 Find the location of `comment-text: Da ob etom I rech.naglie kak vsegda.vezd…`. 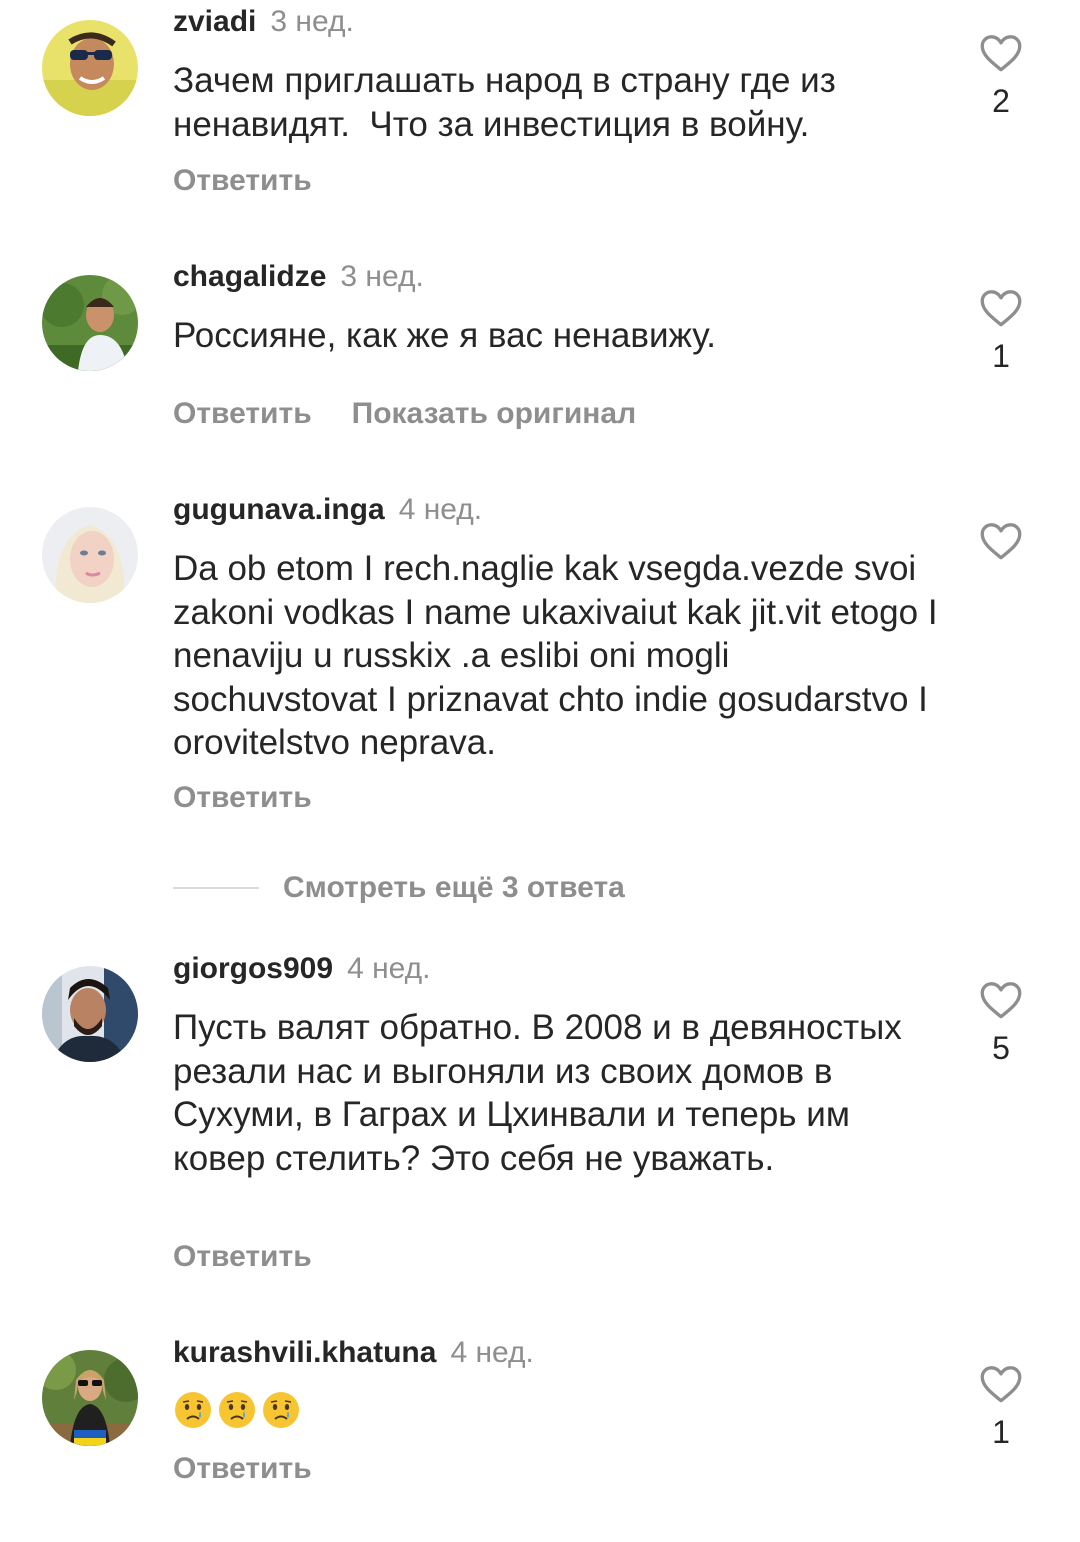

comment-text: Da ob etom I rech.naglie kak vsegda.vezd… is located at coordinates (560, 655).